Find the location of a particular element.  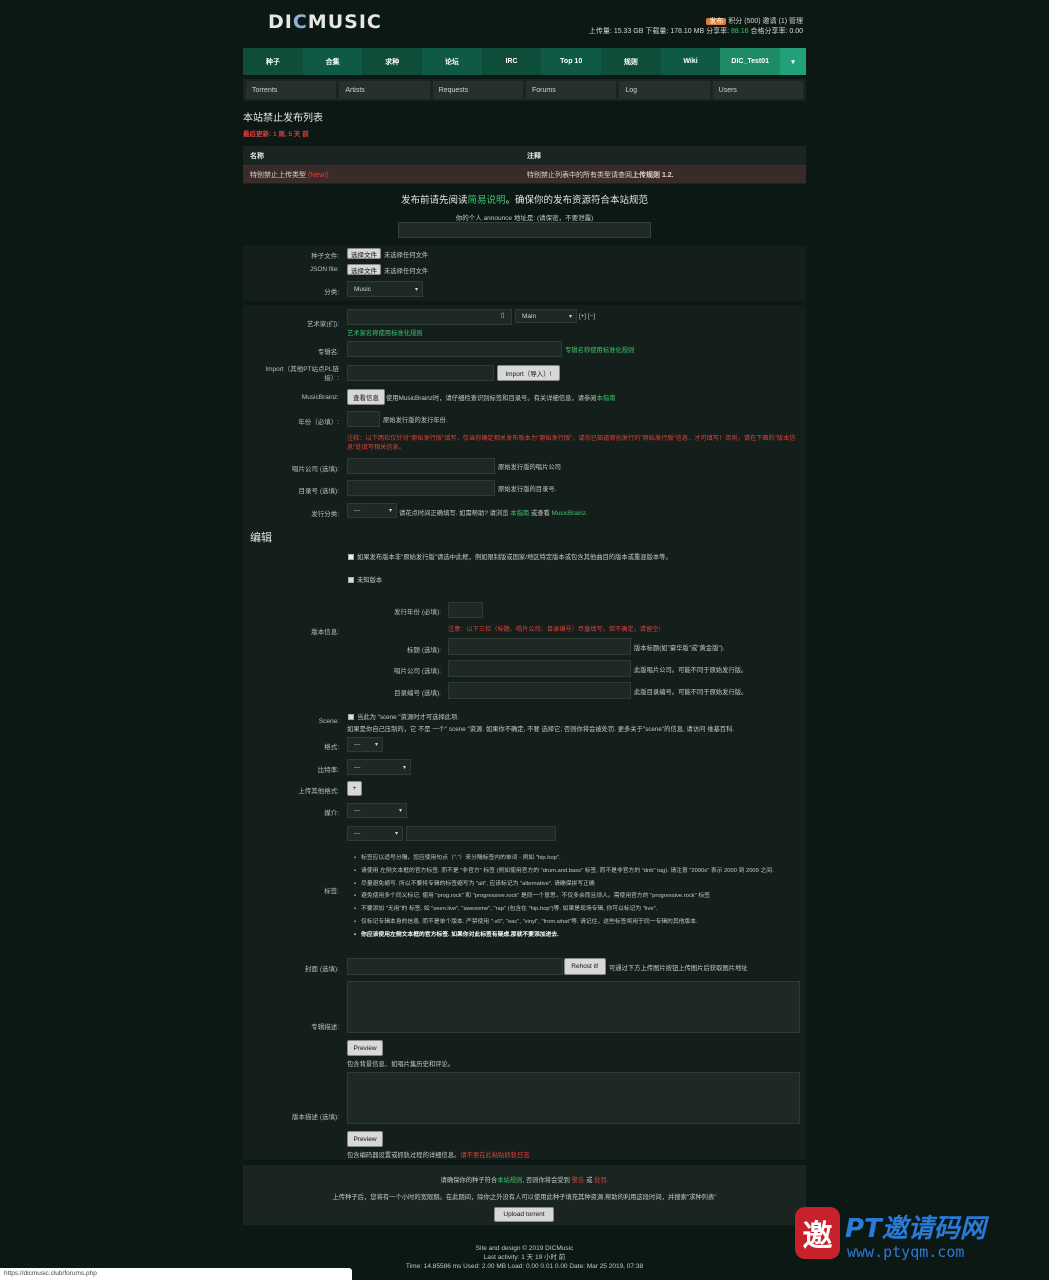

cover-input is located at coordinates (455, 966).